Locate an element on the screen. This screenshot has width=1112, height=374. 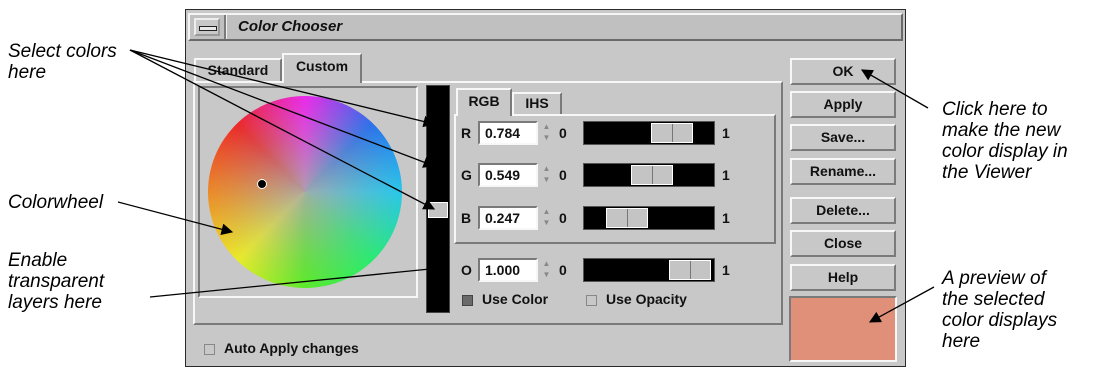
title-bar: Color Chooser is located at coordinates (545, 27).